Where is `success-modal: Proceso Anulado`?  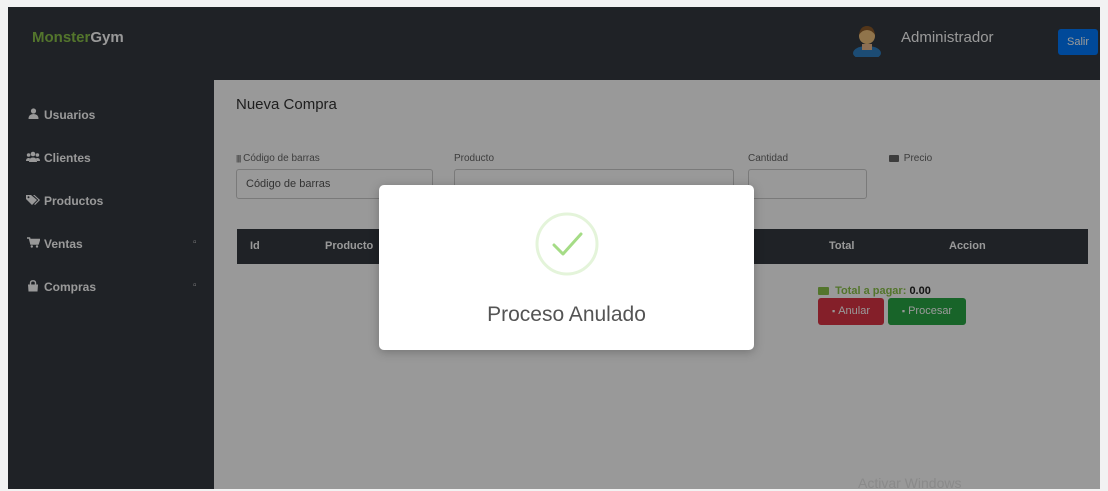
success-modal: Proceso Anulado is located at coordinates (566, 267).